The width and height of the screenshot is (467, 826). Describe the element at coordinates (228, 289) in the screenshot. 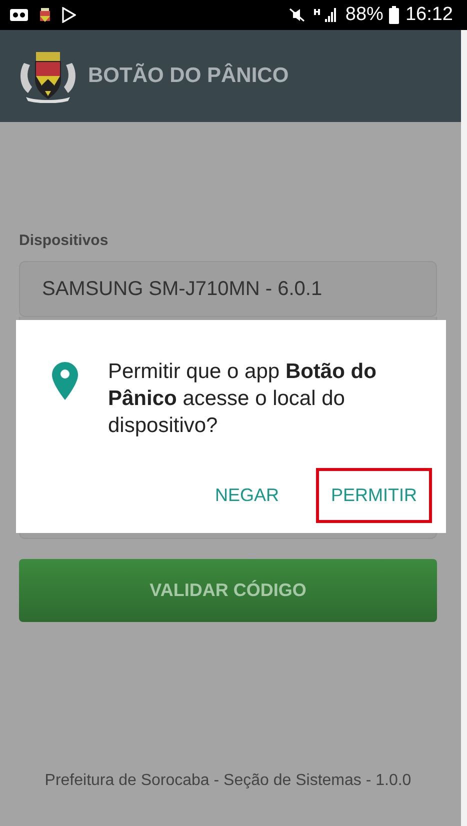

I see `device-field: SAMSUNG SM-J710MN - 6.0.1` at that location.